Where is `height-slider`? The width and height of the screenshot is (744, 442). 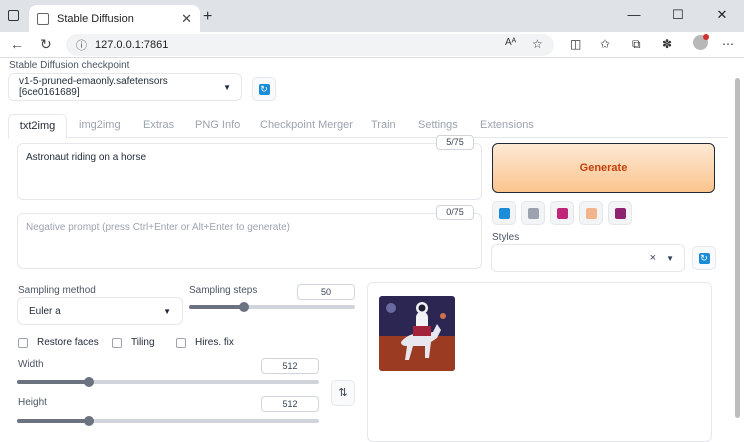 height-slider is located at coordinates (168, 421).